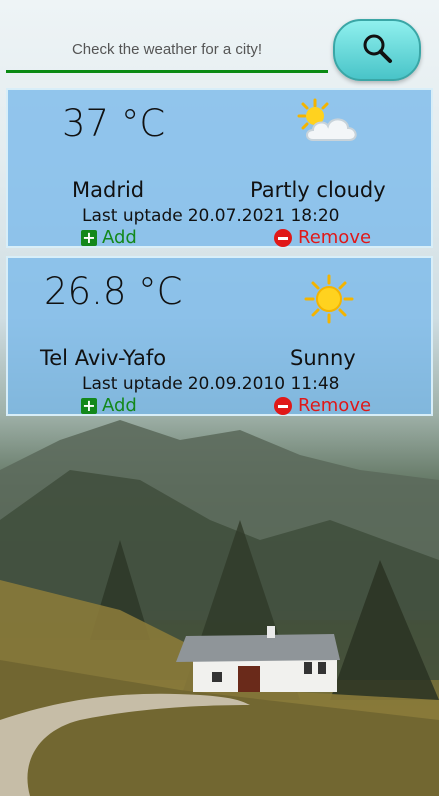 Image resolution: width=439 pixels, height=796 pixels. I want to click on temperature: 26.8 °C, so click(113, 291).